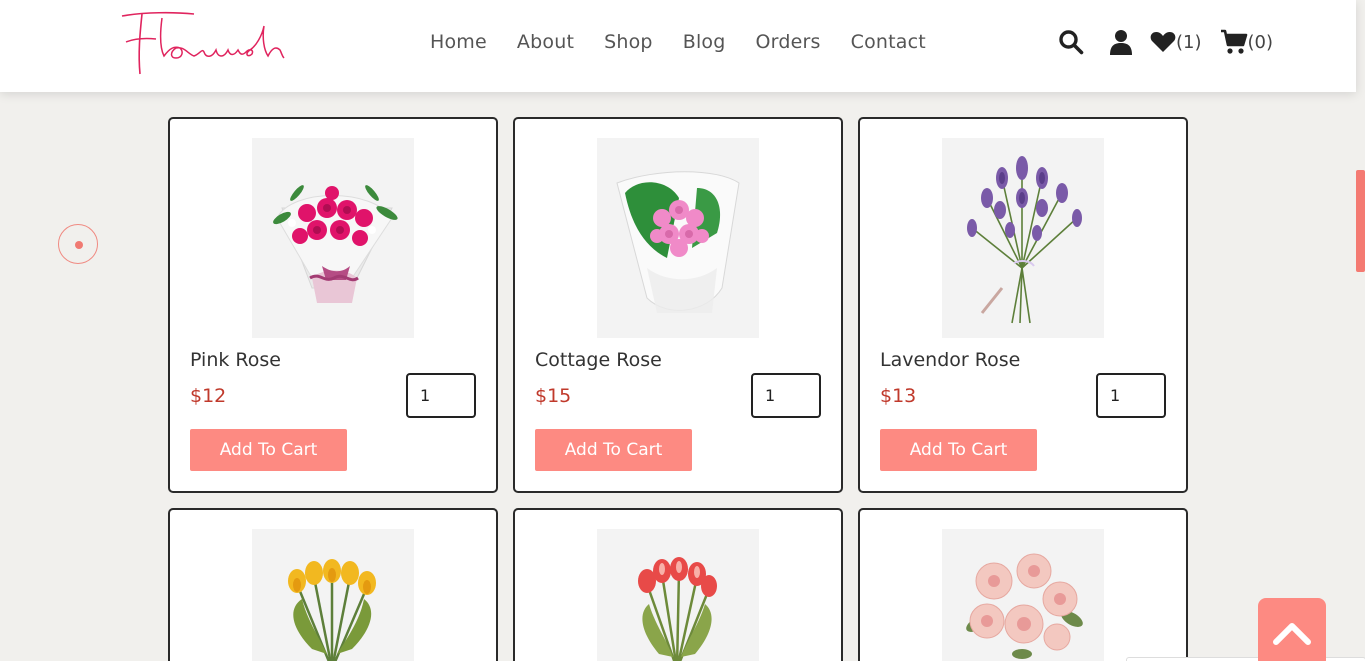  I want to click on nav-about: About, so click(545, 42).